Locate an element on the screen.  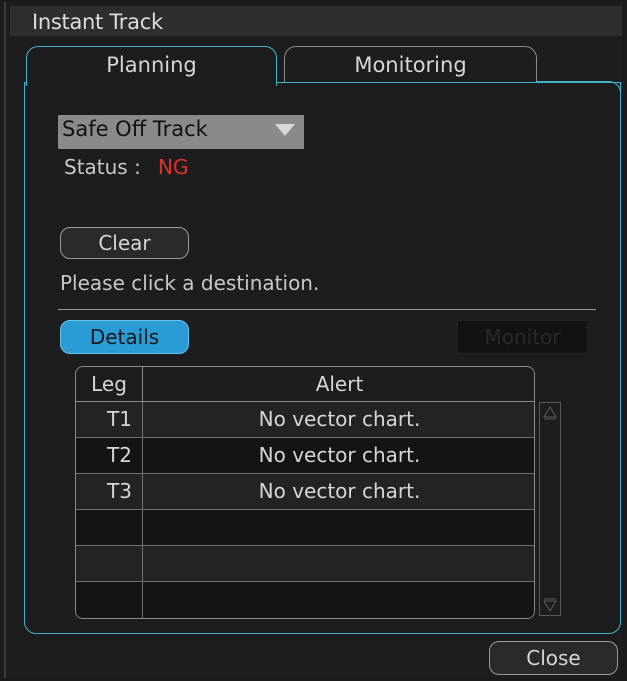
table-row: T1 No vector chart. is located at coordinates (305, 420).